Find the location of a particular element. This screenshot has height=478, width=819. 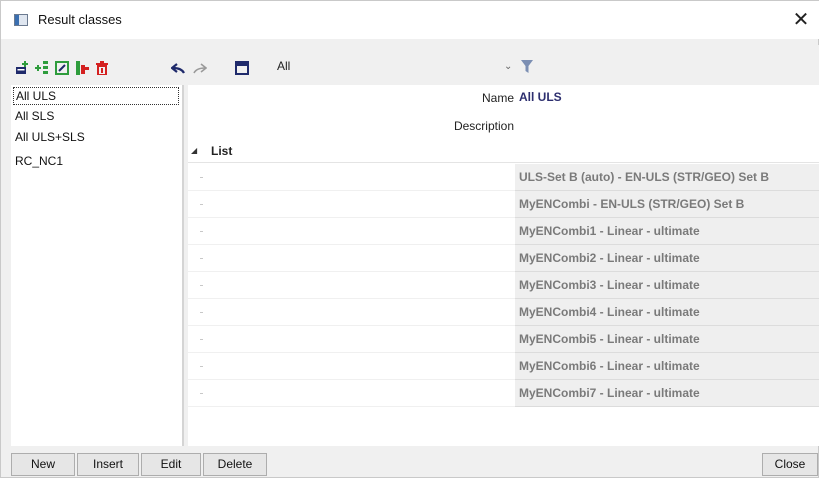

close-window-icon: ✕ is located at coordinates (801, 19).